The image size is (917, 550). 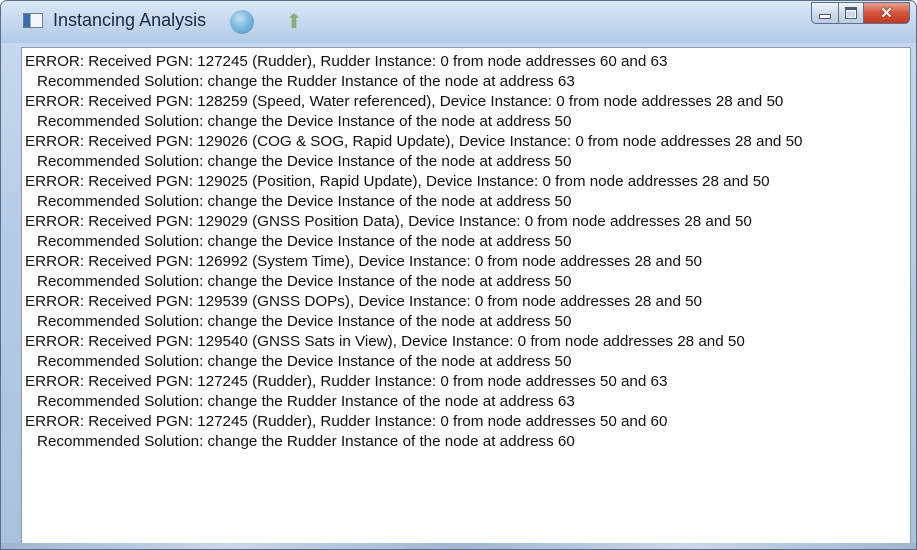 I want to click on window-controls: ✕, so click(x=860, y=13).